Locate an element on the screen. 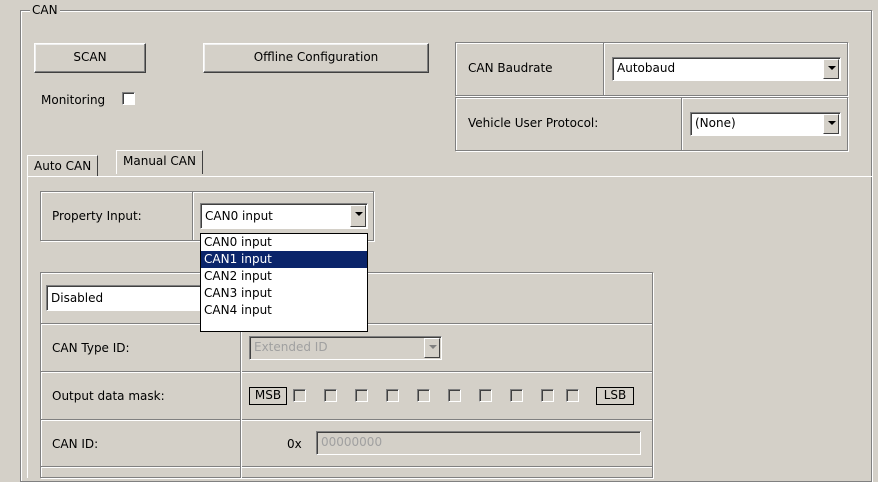  monitoring-checkbox is located at coordinates (128, 98).